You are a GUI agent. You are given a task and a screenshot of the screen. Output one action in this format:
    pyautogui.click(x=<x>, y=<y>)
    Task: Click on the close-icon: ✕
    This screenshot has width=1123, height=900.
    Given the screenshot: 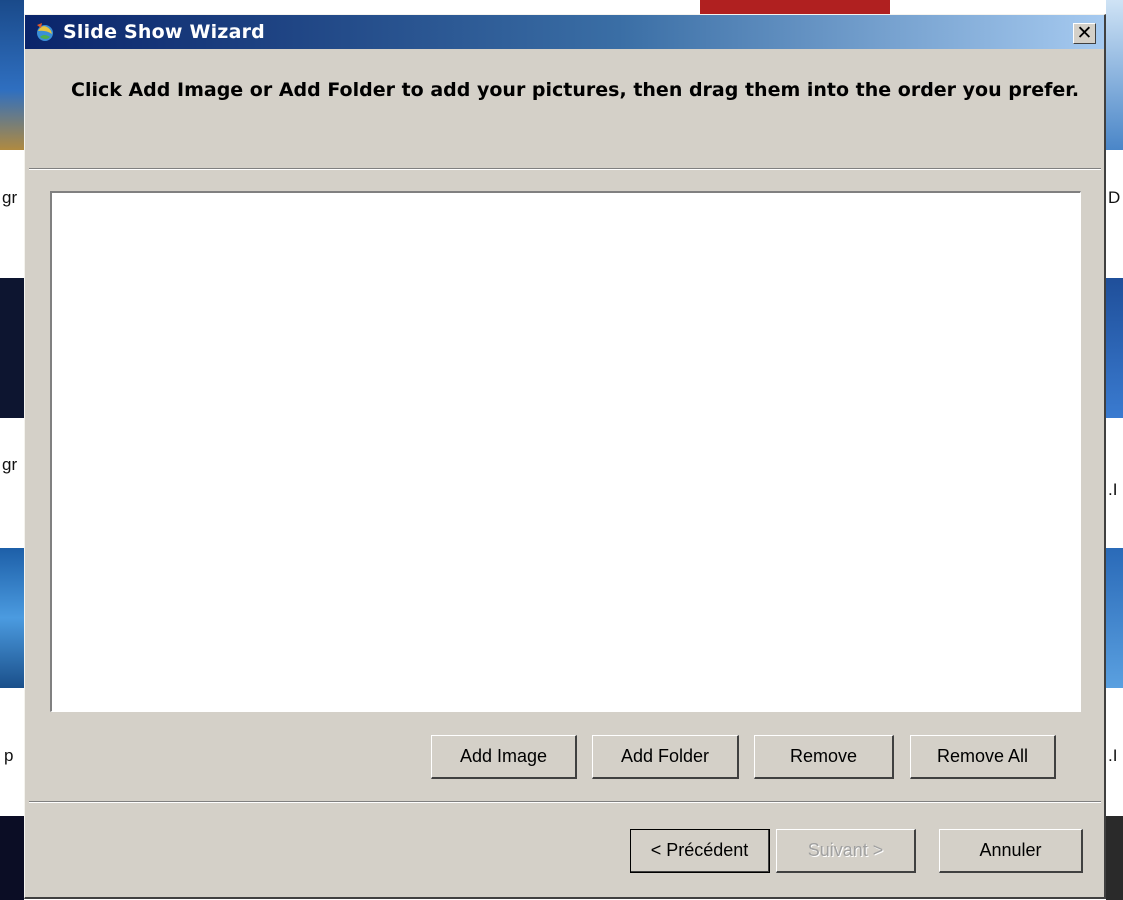 What is the action you would take?
    pyautogui.click(x=1084, y=33)
    